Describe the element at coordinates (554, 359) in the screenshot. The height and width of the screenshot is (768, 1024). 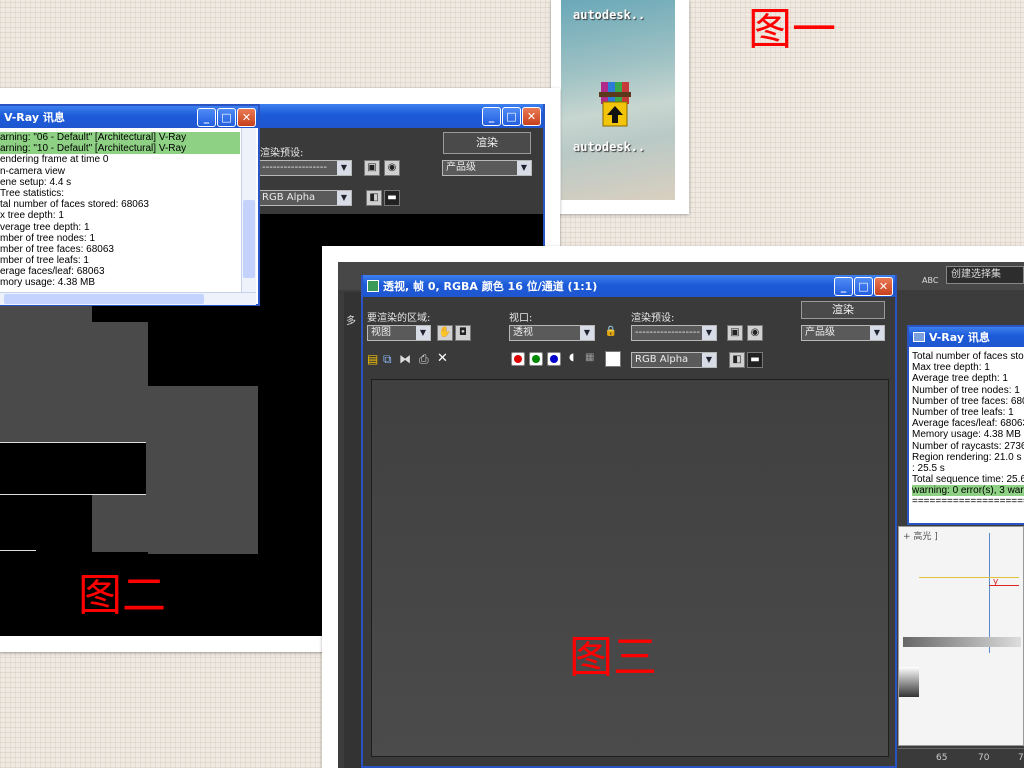
I see `blue-channel-toggle` at that location.